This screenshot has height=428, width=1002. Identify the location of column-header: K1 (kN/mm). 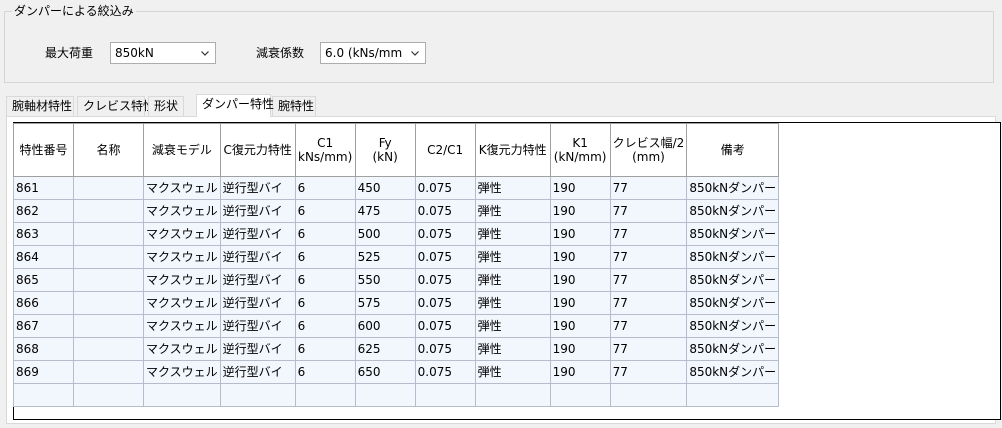
(580, 150).